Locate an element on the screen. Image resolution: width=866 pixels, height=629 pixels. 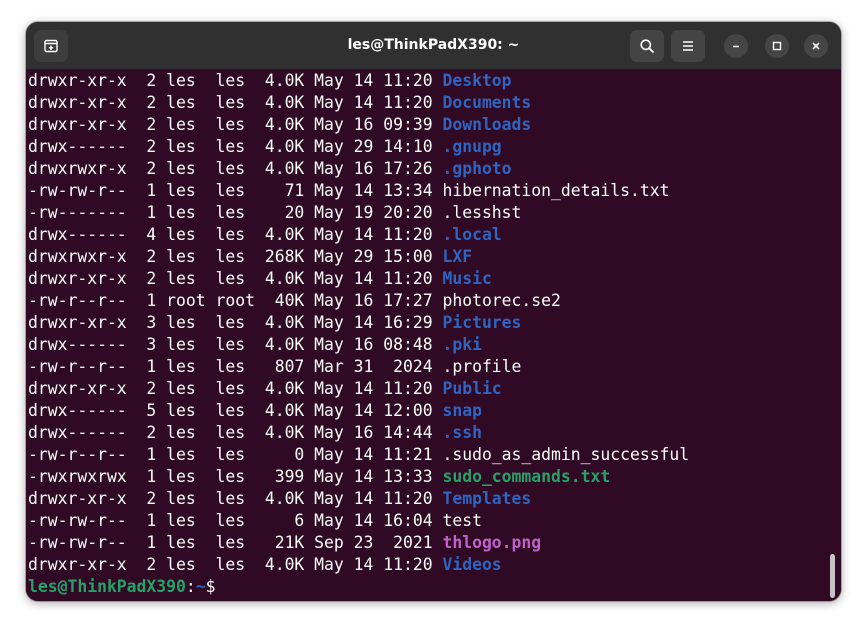
hamburger-menu-icon is located at coordinates (688, 46).